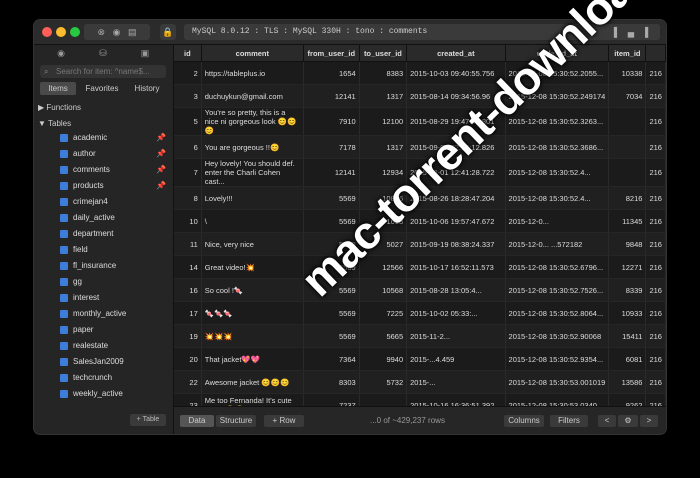 The height and width of the screenshot is (478, 700). What do you see at coordinates (252, 244) in the screenshot?
I see `cell-comment: Nice, very nice` at bounding box center [252, 244].